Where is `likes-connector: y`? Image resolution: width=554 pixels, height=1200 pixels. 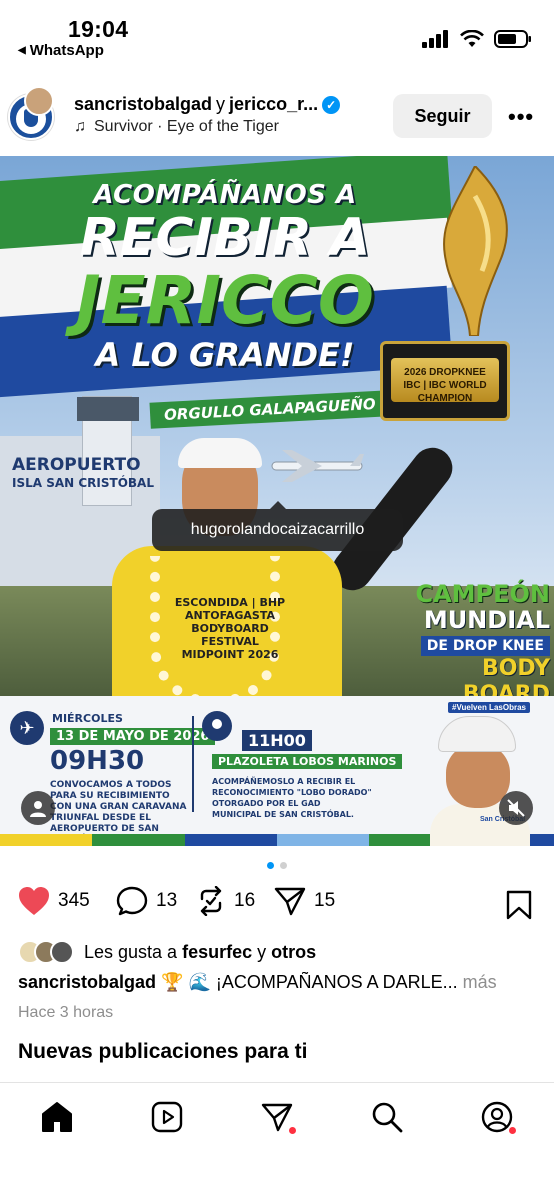
likes-connector: y is located at coordinates (262, 951).